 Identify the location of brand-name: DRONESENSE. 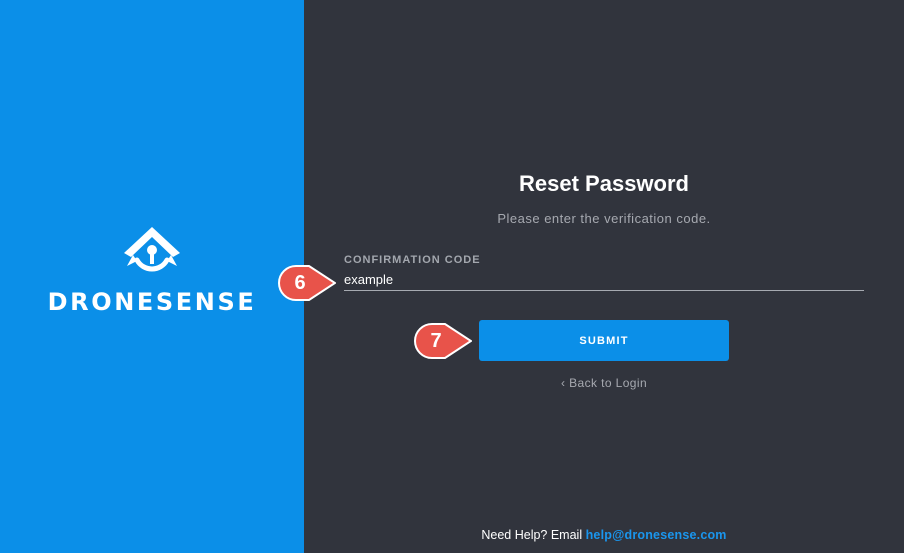
(152, 302).